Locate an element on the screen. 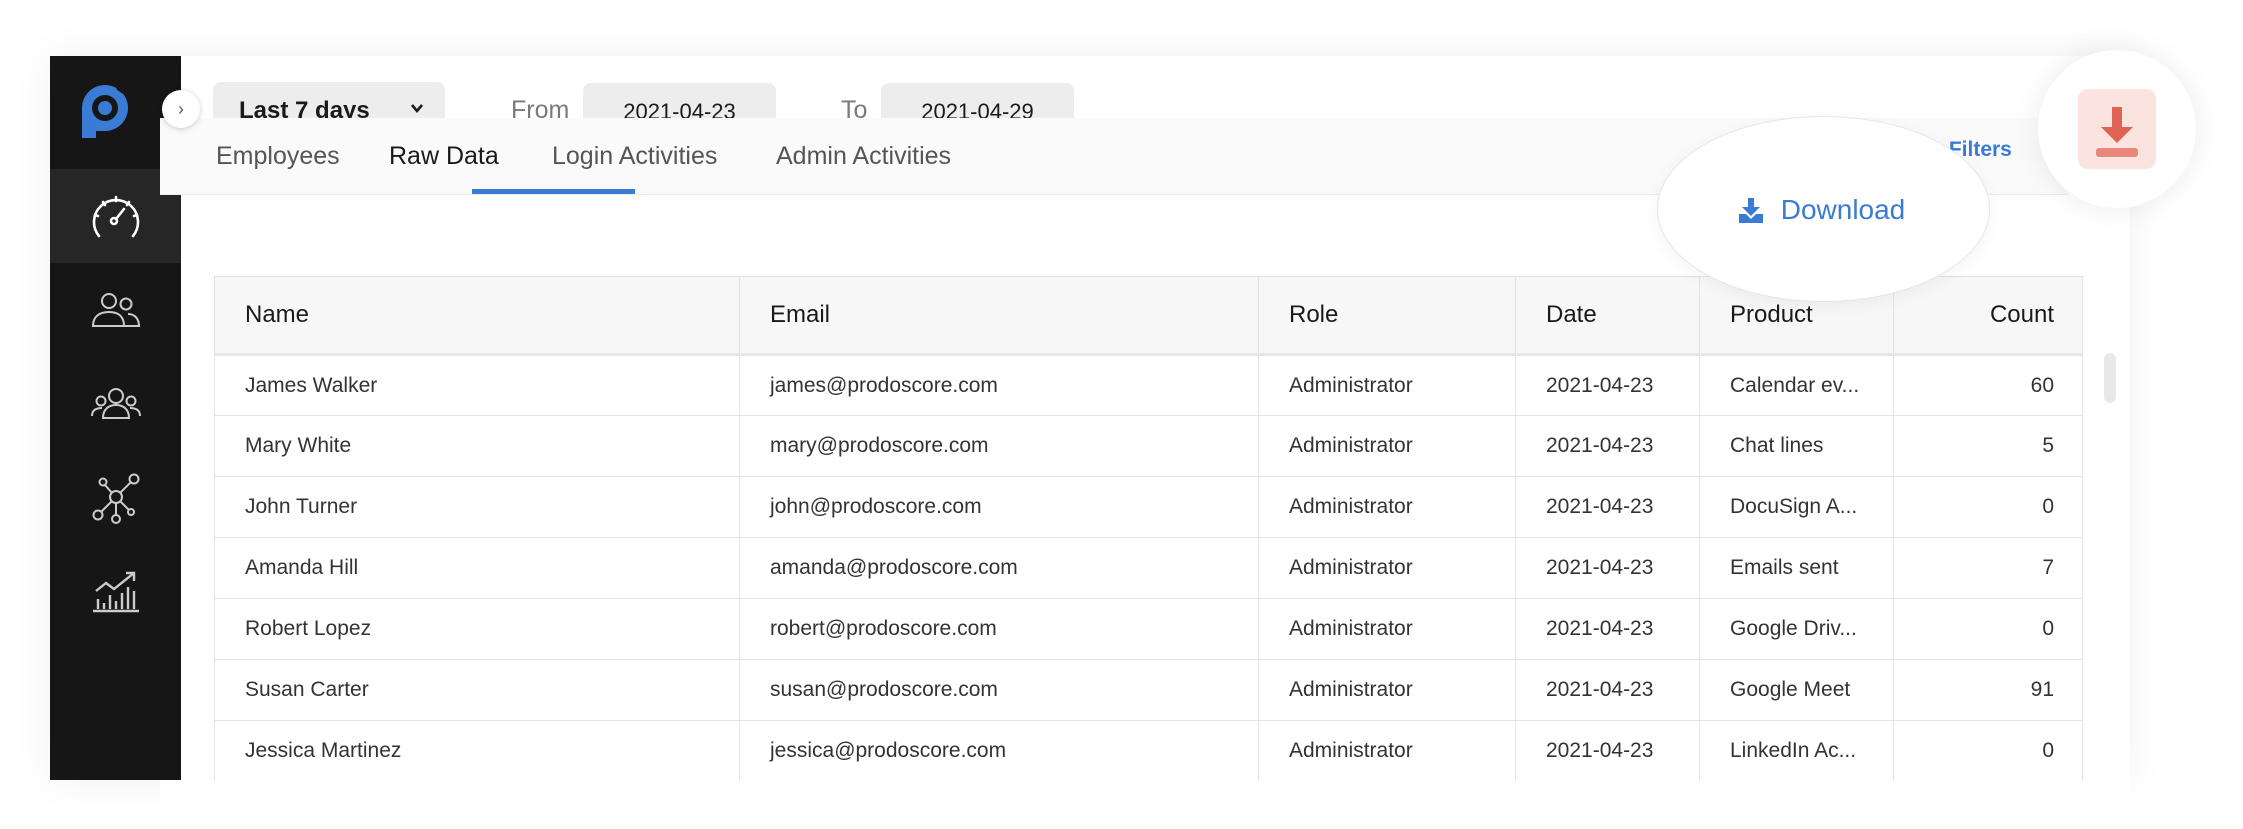  cell-email: jessica@prodoscore.com is located at coordinates (999, 751).